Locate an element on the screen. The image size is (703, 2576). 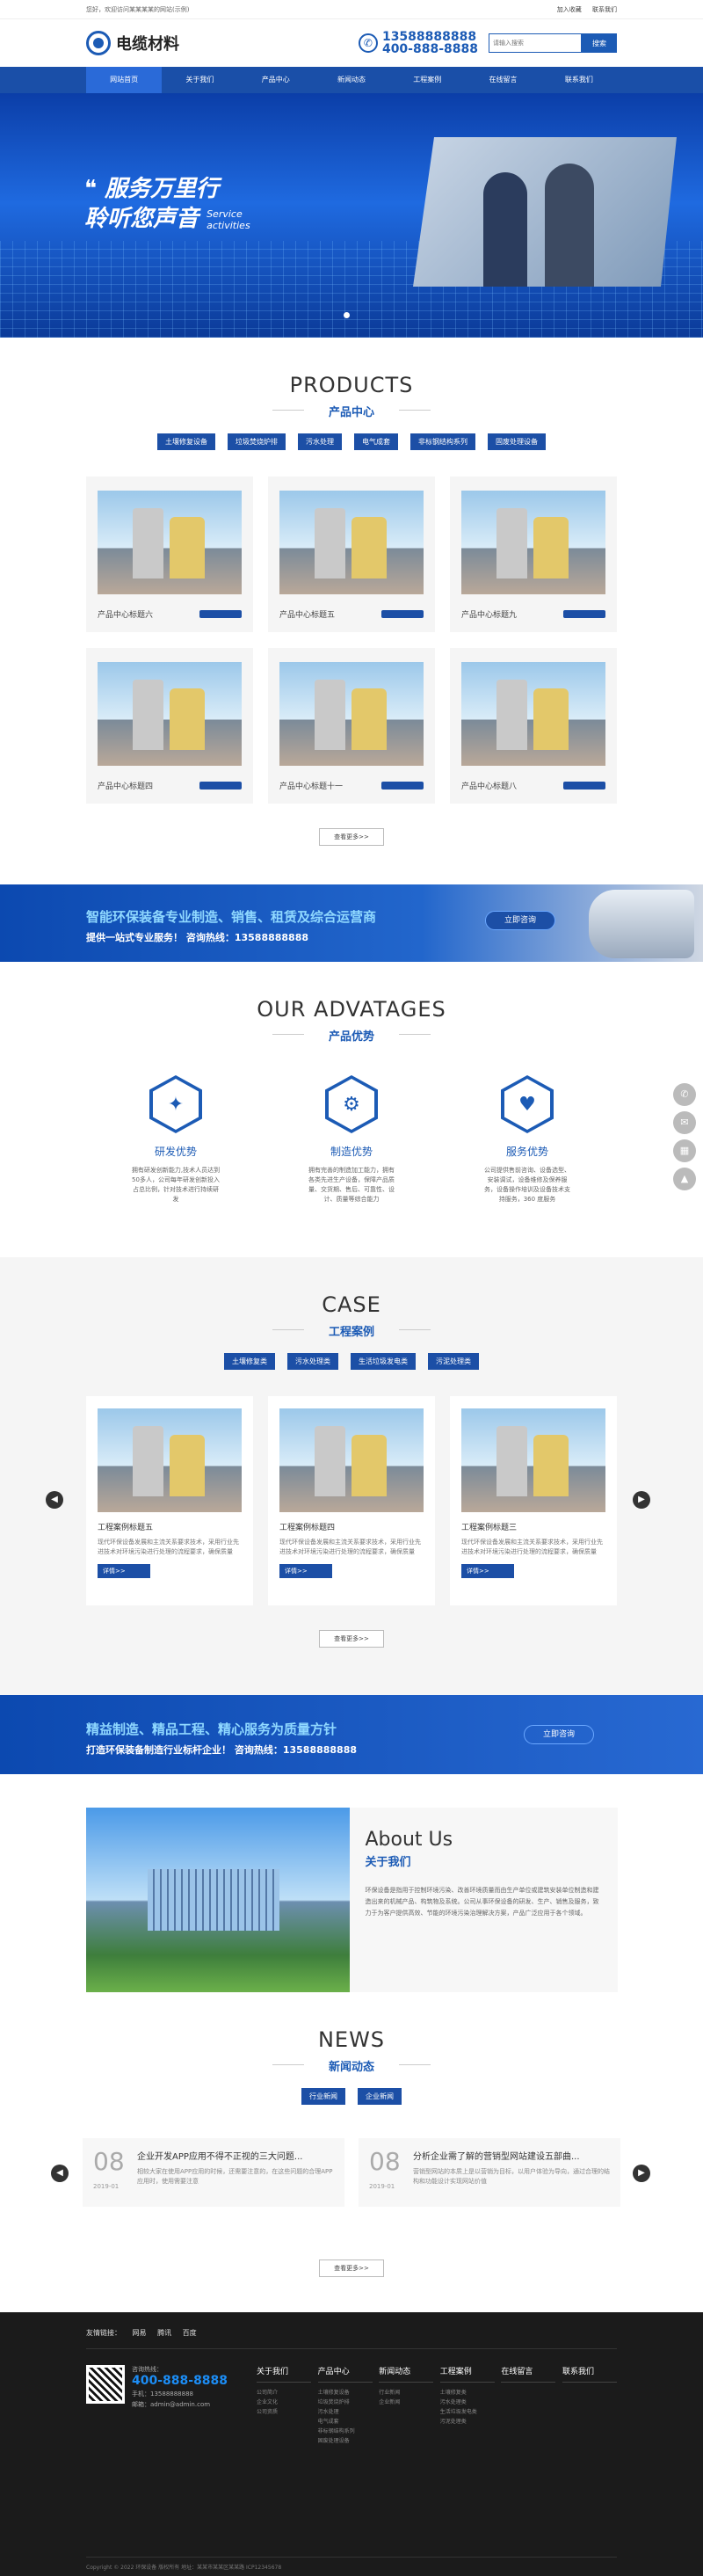
about-image is located at coordinates (218, 1900).